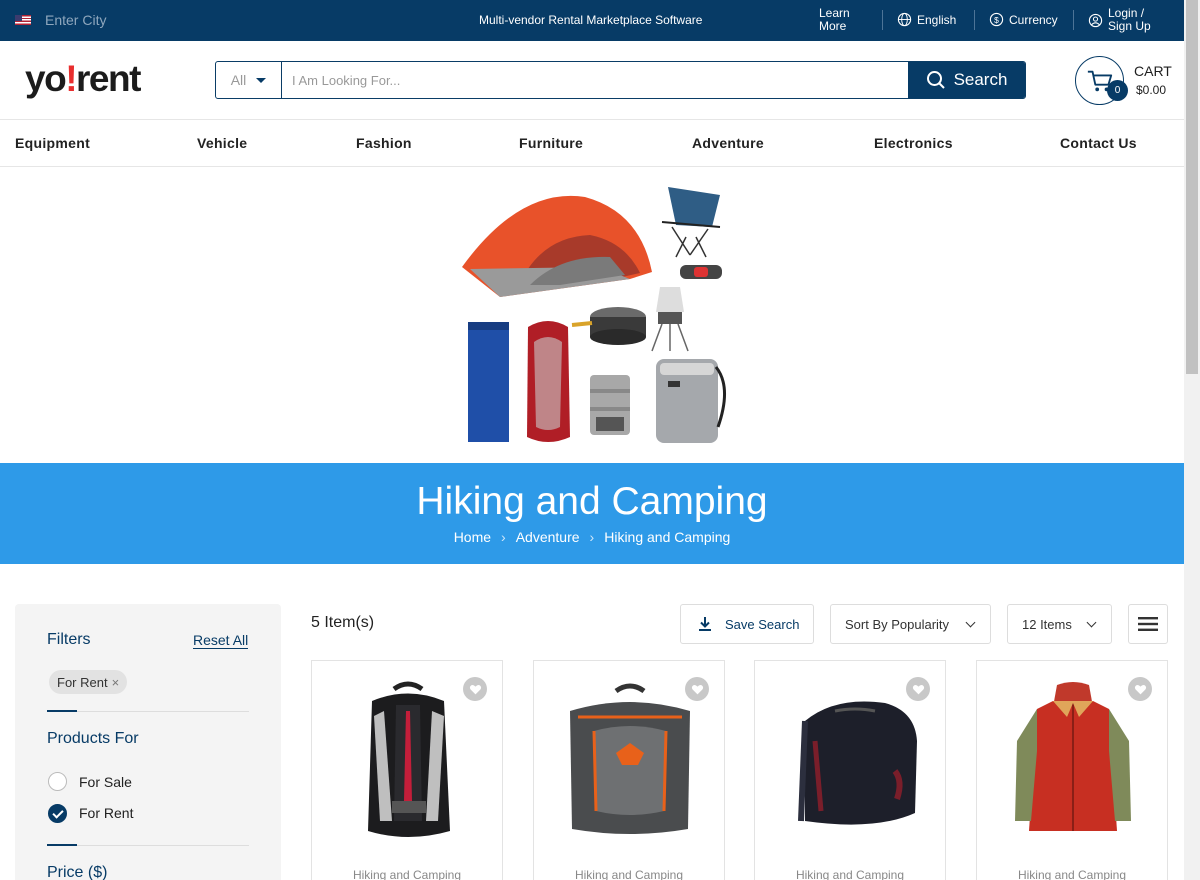  What do you see at coordinates (249, 80) in the screenshot?
I see `category-select: All` at bounding box center [249, 80].